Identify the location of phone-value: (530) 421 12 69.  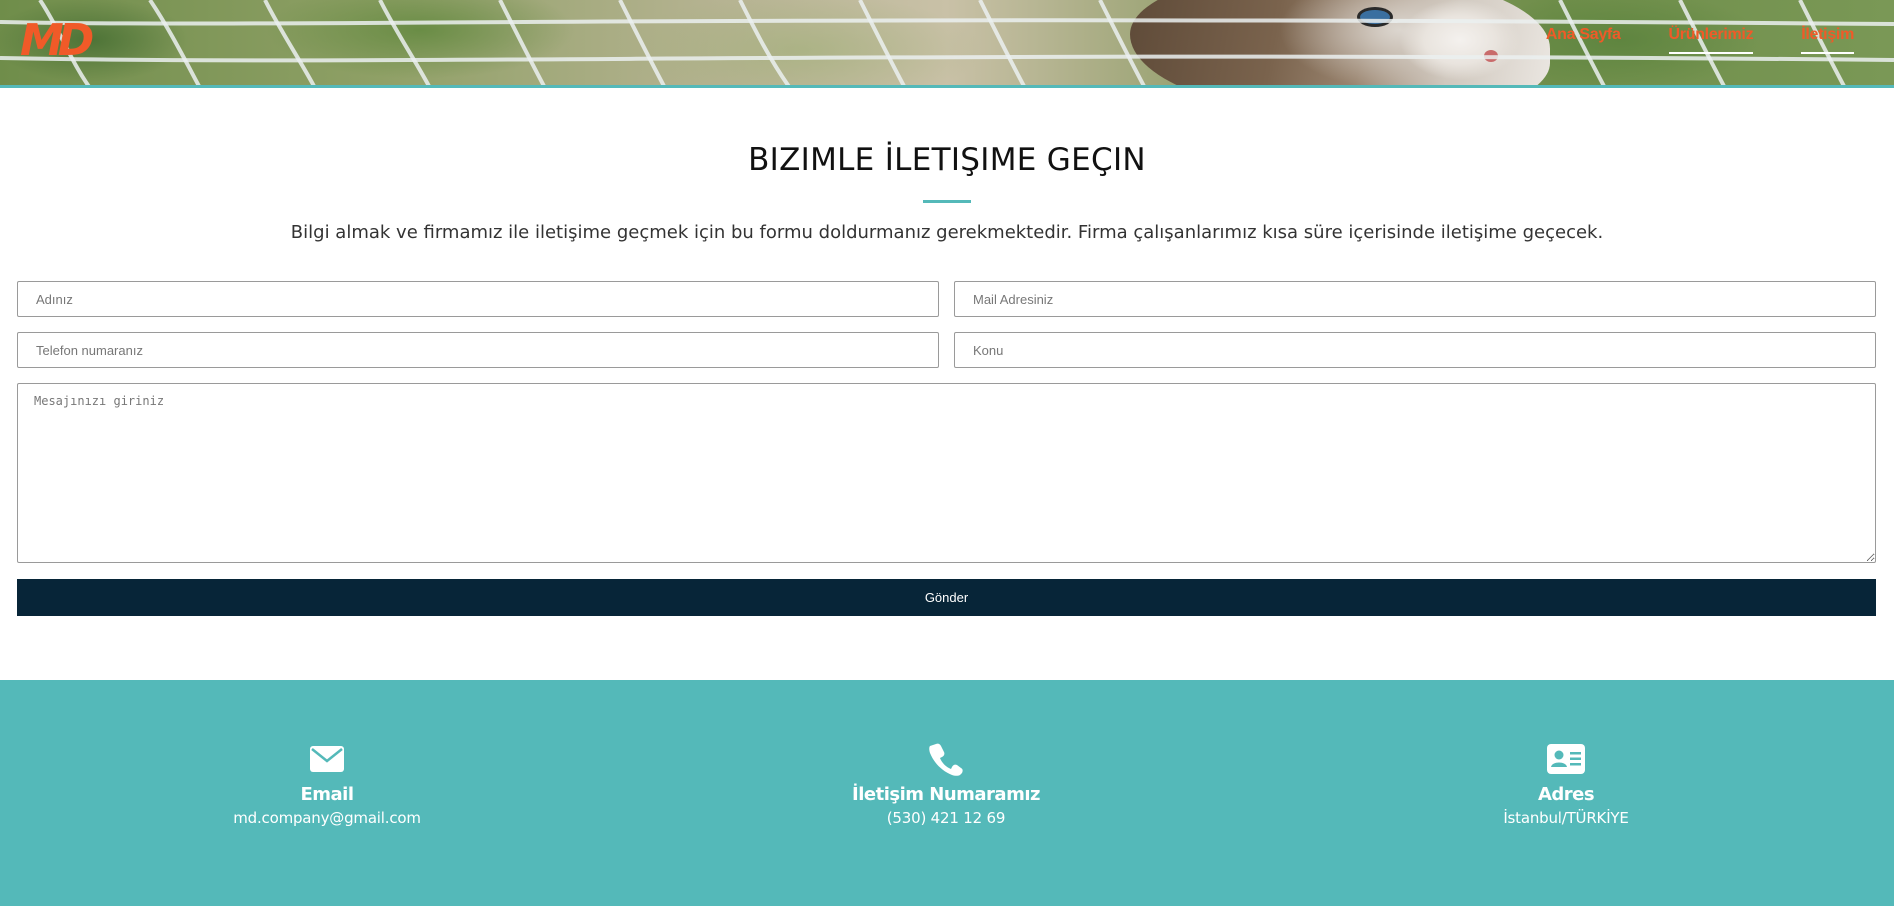
(946, 818).